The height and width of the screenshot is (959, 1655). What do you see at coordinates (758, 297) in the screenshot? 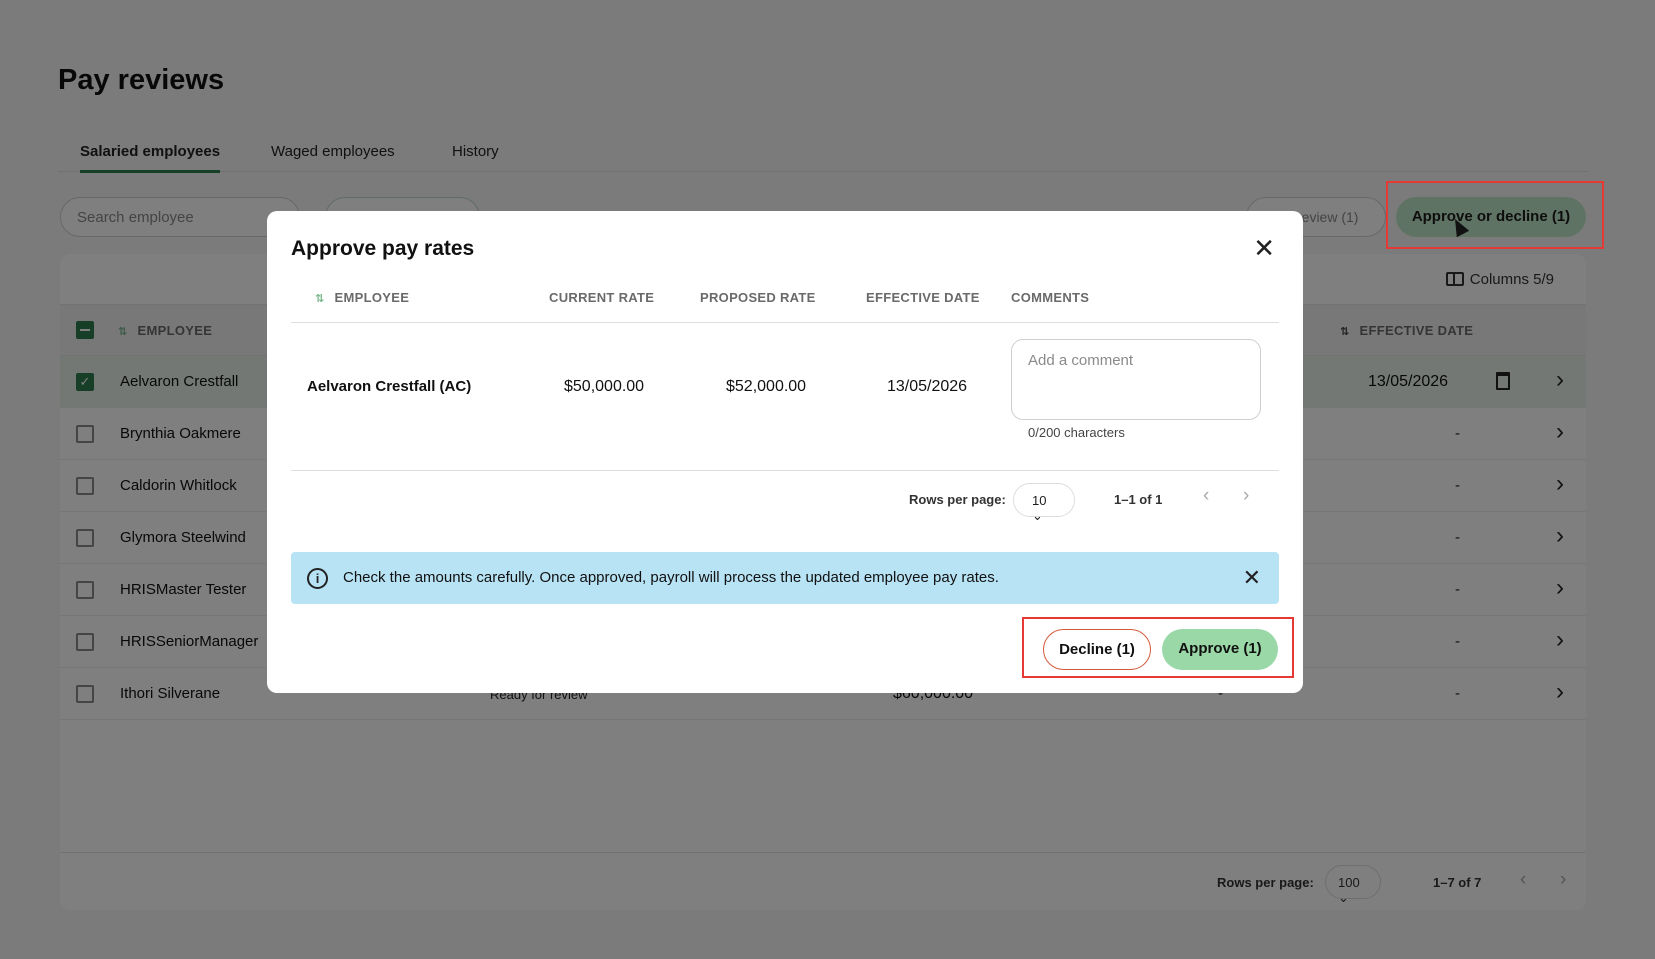
I see `column-header-proposed-rate: PROPOSED RATE` at bounding box center [758, 297].